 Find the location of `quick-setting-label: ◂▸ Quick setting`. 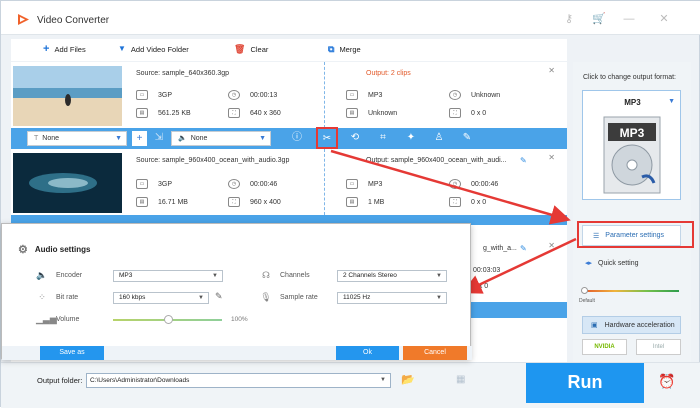

quick-setting-label: ◂▸ Quick setting is located at coordinates (612, 263).